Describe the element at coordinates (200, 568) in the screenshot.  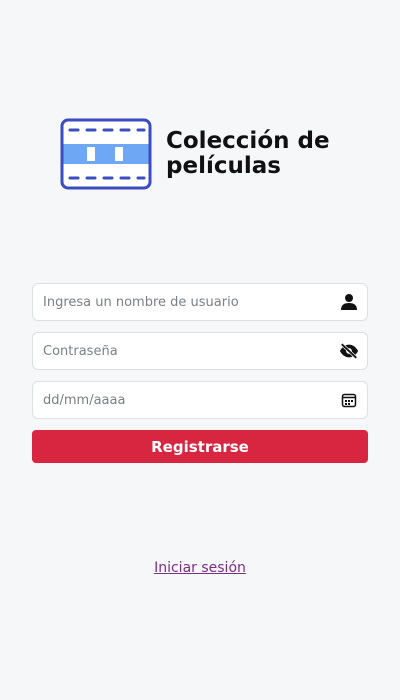
I see `login-link: Iniciar sesión` at that location.